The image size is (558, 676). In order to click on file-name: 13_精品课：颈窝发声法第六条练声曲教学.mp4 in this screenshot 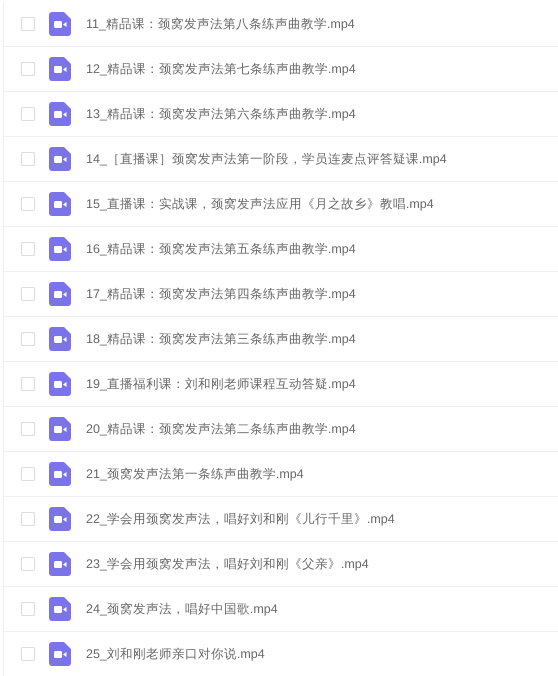, I will do `click(221, 114)`.